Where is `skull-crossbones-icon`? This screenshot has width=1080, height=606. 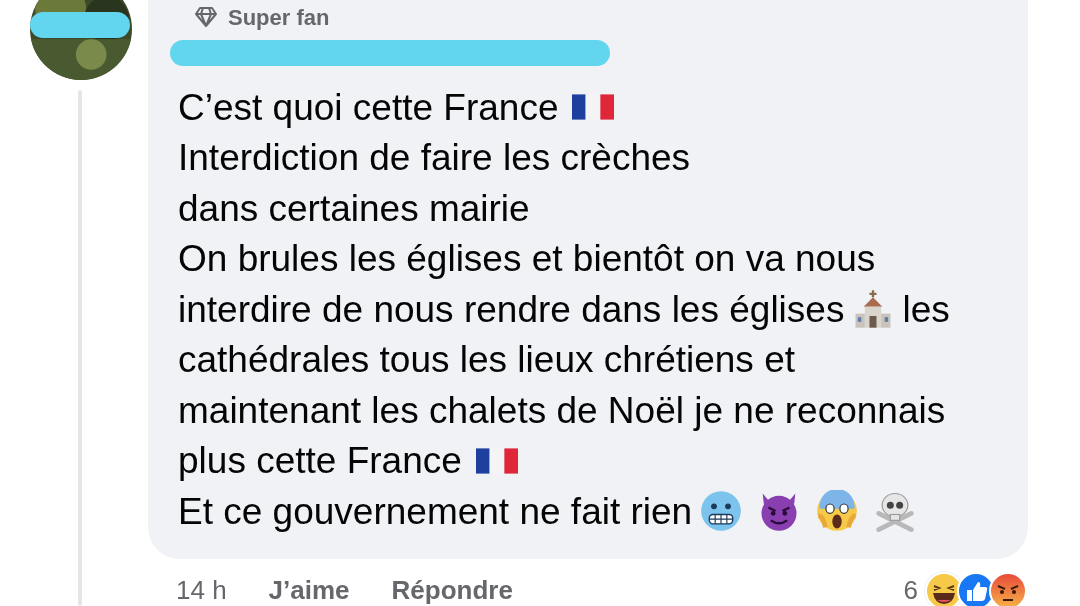 skull-crossbones-icon is located at coordinates (895, 511).